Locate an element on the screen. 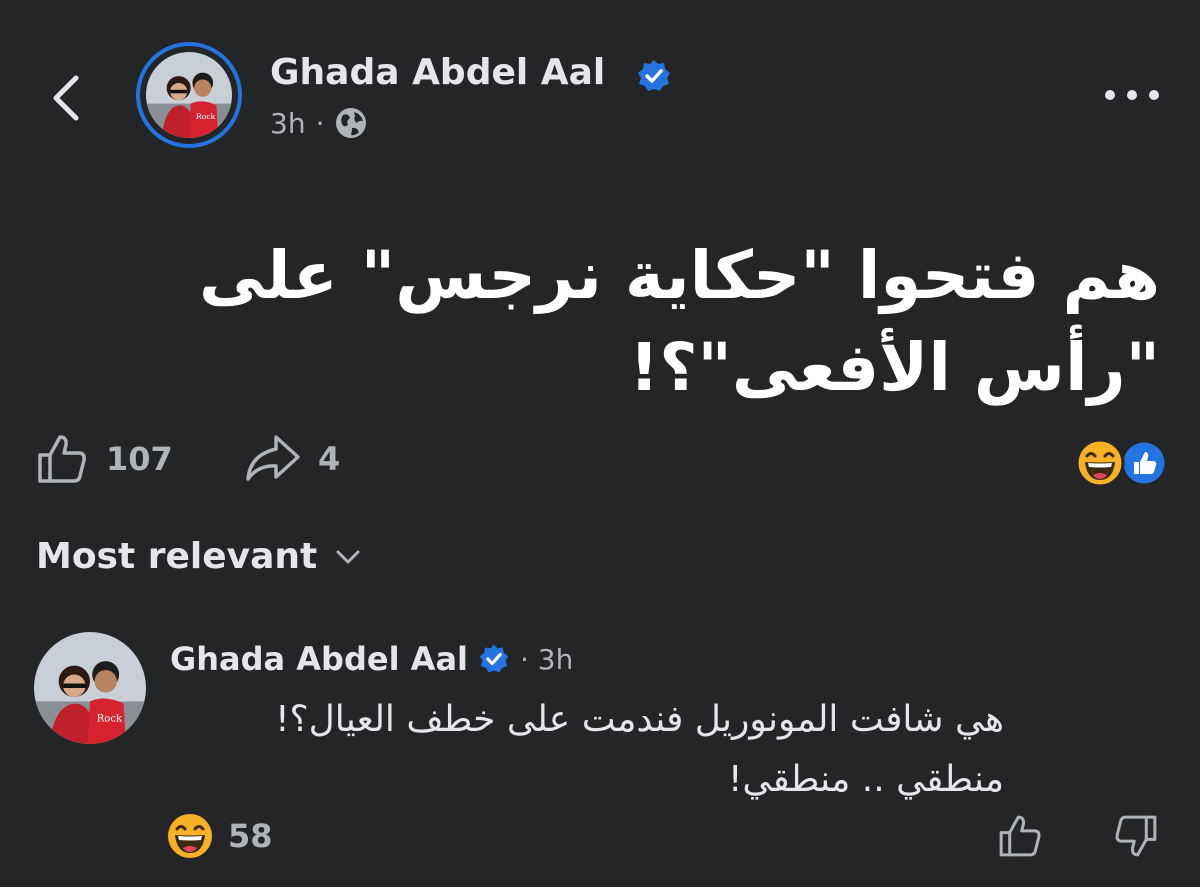  comment-reaction-count: 58 is located at coordinates (250, 836).